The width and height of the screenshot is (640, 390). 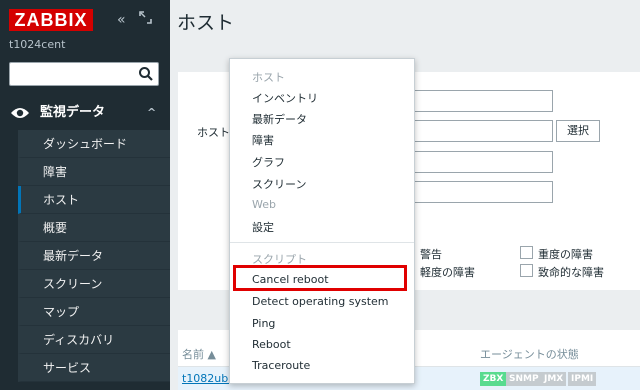 What do you see at coordinates (493, 379) in the screenshot?
I see `zbx-status-badge: ZBX` at bounding box center [493, 379].